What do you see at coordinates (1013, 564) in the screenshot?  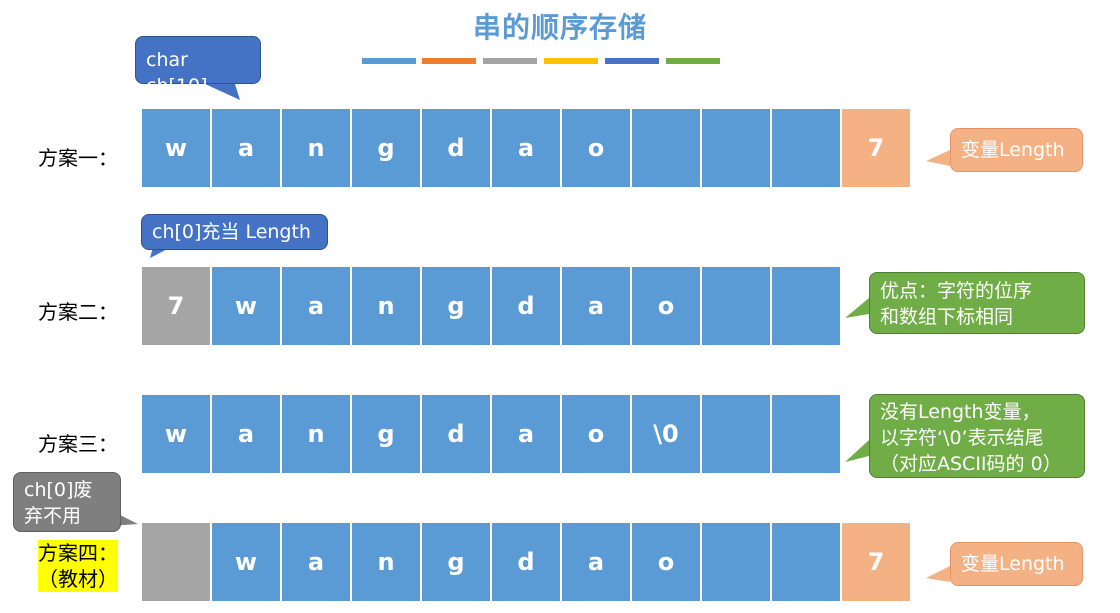 I see `callout-length-var-4-text: 变量Length` at bounding box center [1013, 564].